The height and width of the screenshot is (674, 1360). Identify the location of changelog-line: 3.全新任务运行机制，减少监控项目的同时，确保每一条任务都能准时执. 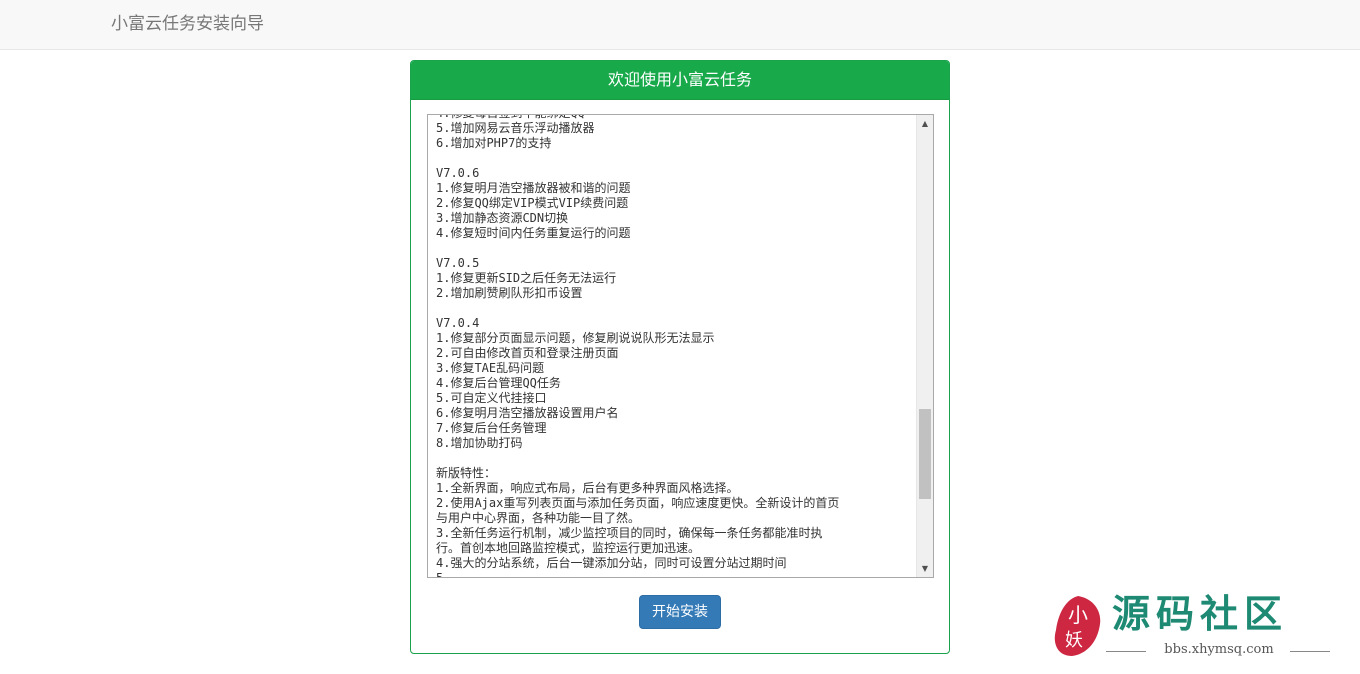
(629, 533).